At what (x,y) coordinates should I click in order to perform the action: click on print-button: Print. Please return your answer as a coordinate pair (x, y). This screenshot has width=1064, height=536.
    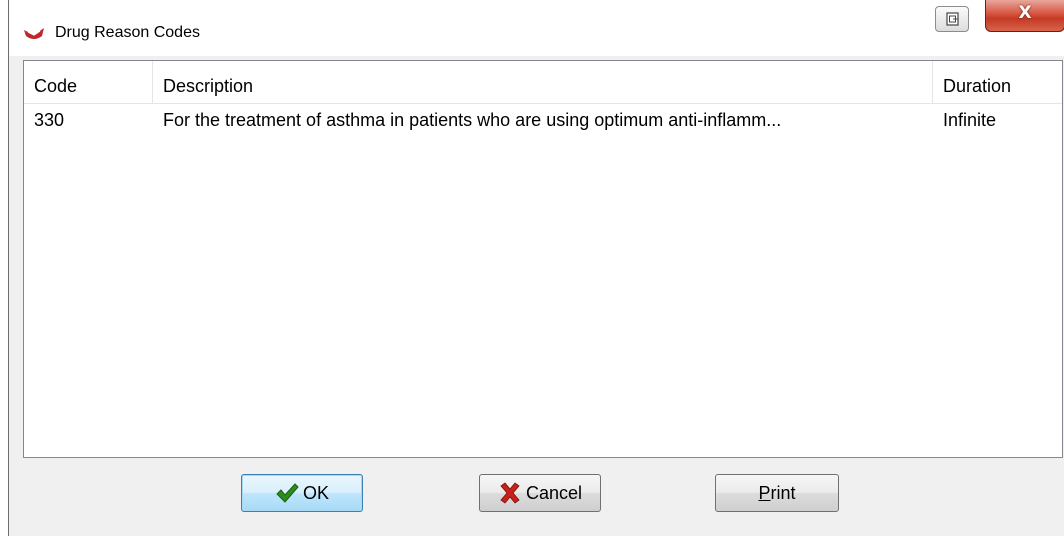
    Looking at the image, I should click on (777, 493).